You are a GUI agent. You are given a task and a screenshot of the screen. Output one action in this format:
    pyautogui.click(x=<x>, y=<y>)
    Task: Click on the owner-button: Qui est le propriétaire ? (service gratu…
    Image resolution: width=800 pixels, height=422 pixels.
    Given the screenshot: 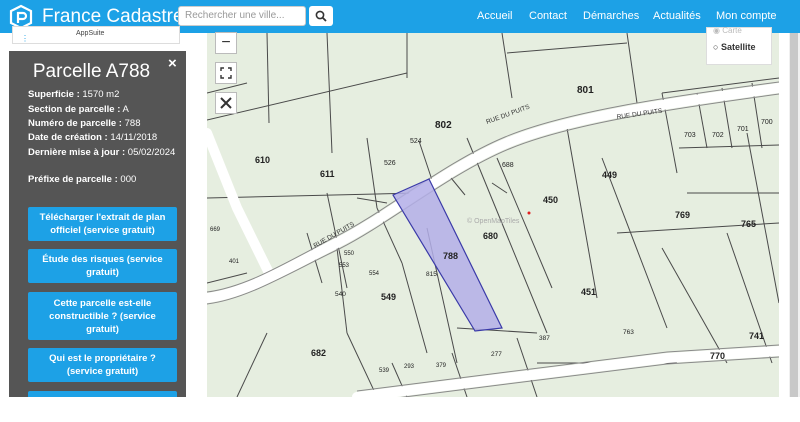 What is the action you would take?
    pyautogui.click(x=102, y=365)
    